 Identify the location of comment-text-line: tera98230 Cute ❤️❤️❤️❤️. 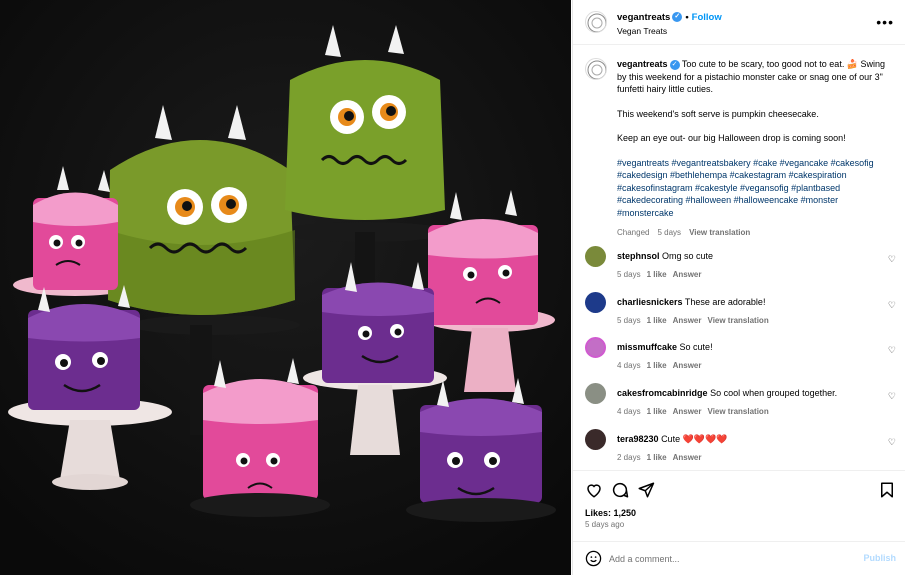
(672, 439).